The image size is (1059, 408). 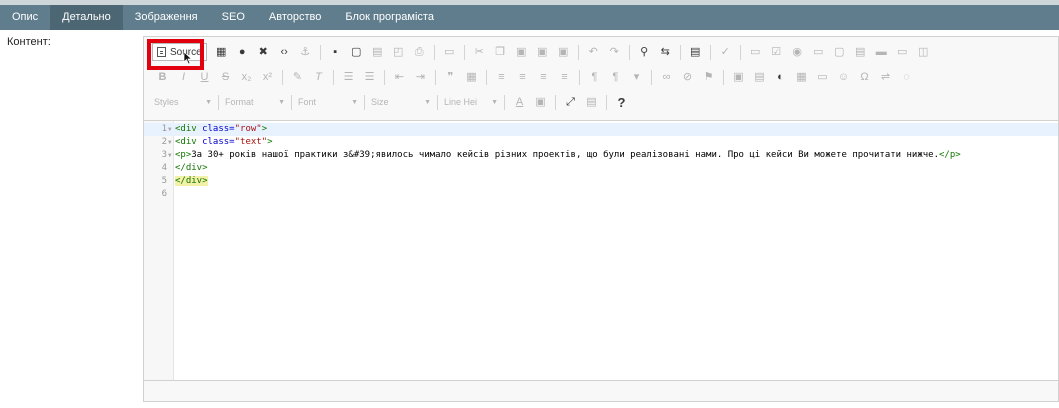 What do you see at coordinates (268, 77) in the screenshot?
I see `superscript-icon: x²` at bounding box center [268, 77].